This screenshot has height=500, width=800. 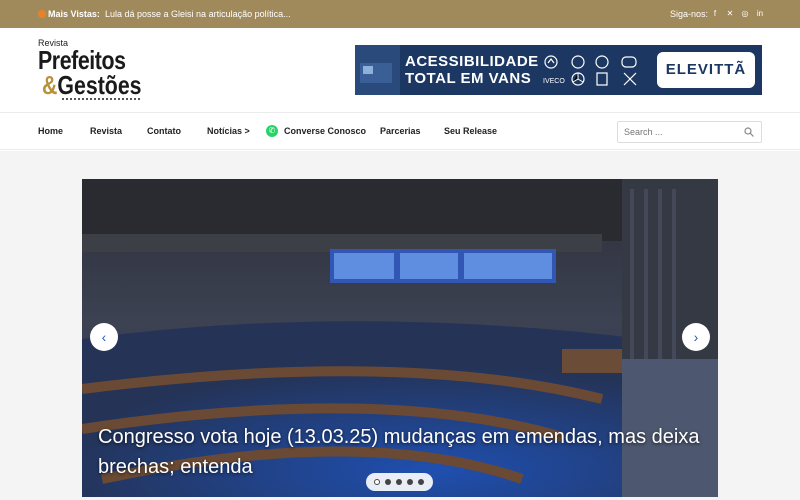 What do you see at coordinates (99, 85) in the screenshot?
I see `logo-gestoes-text: Gestões` at bounding box center [99, 85].